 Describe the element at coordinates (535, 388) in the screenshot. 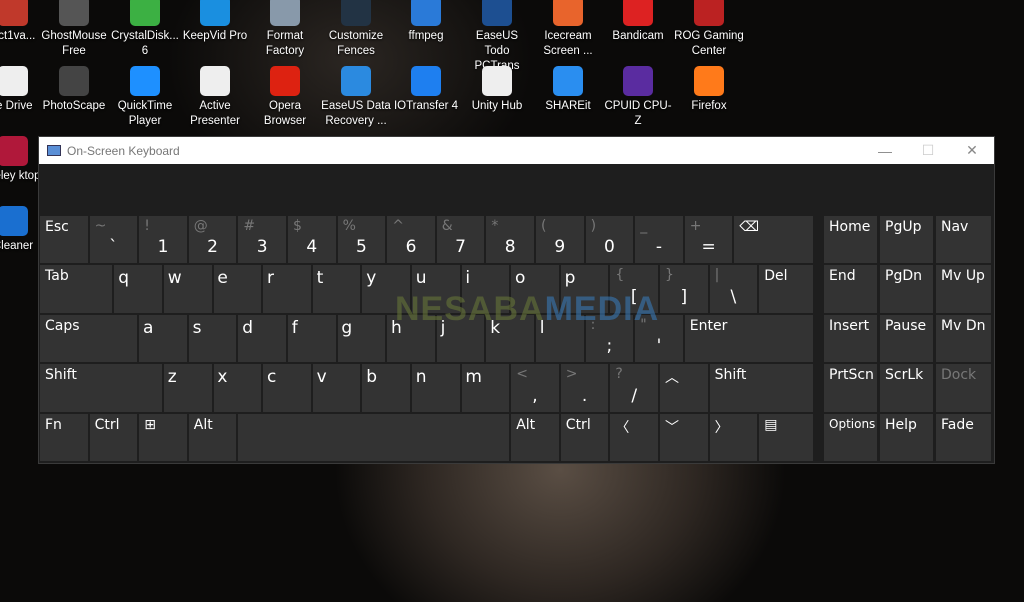

I see `key-r3k8: <,` at that location.